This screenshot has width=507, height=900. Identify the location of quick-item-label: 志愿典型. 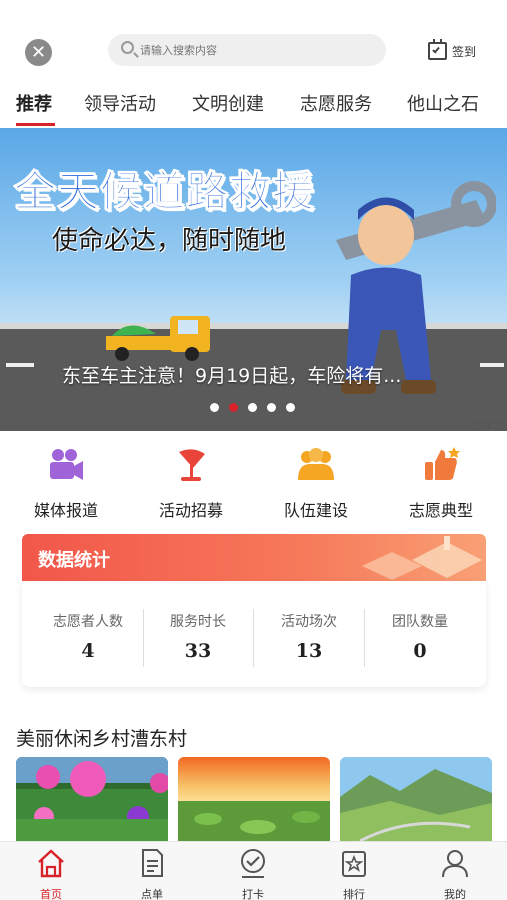
(440, 510).